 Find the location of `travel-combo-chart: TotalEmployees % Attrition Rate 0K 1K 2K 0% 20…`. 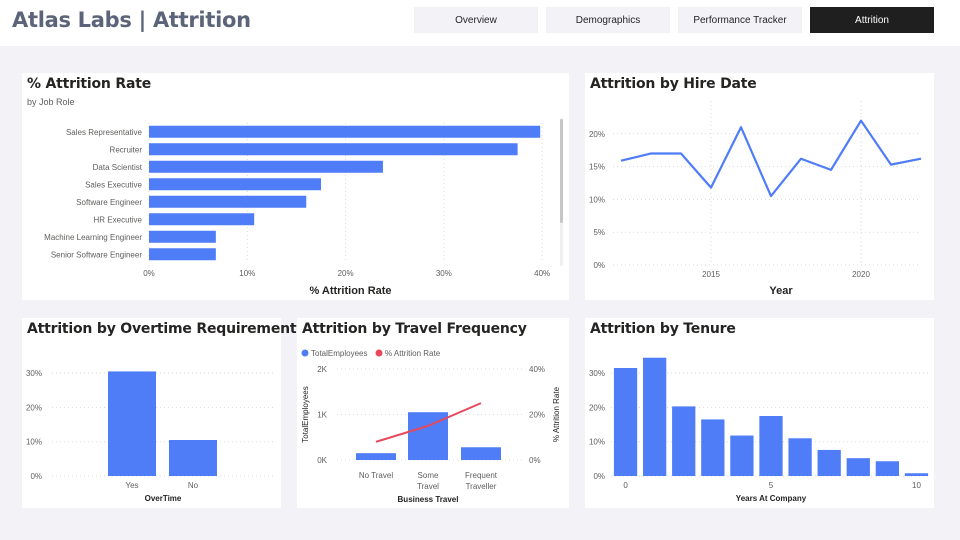

travel-combo-chart: TotalEmployees % Attrition Rate 0K 1K 2K 0% 20… is located at coordinates (431, 426).